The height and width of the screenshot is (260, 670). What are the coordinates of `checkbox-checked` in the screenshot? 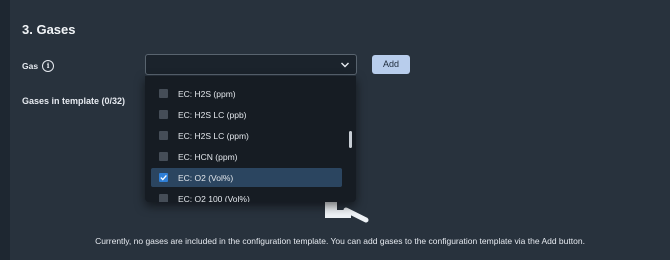 It's located at (163, 177).